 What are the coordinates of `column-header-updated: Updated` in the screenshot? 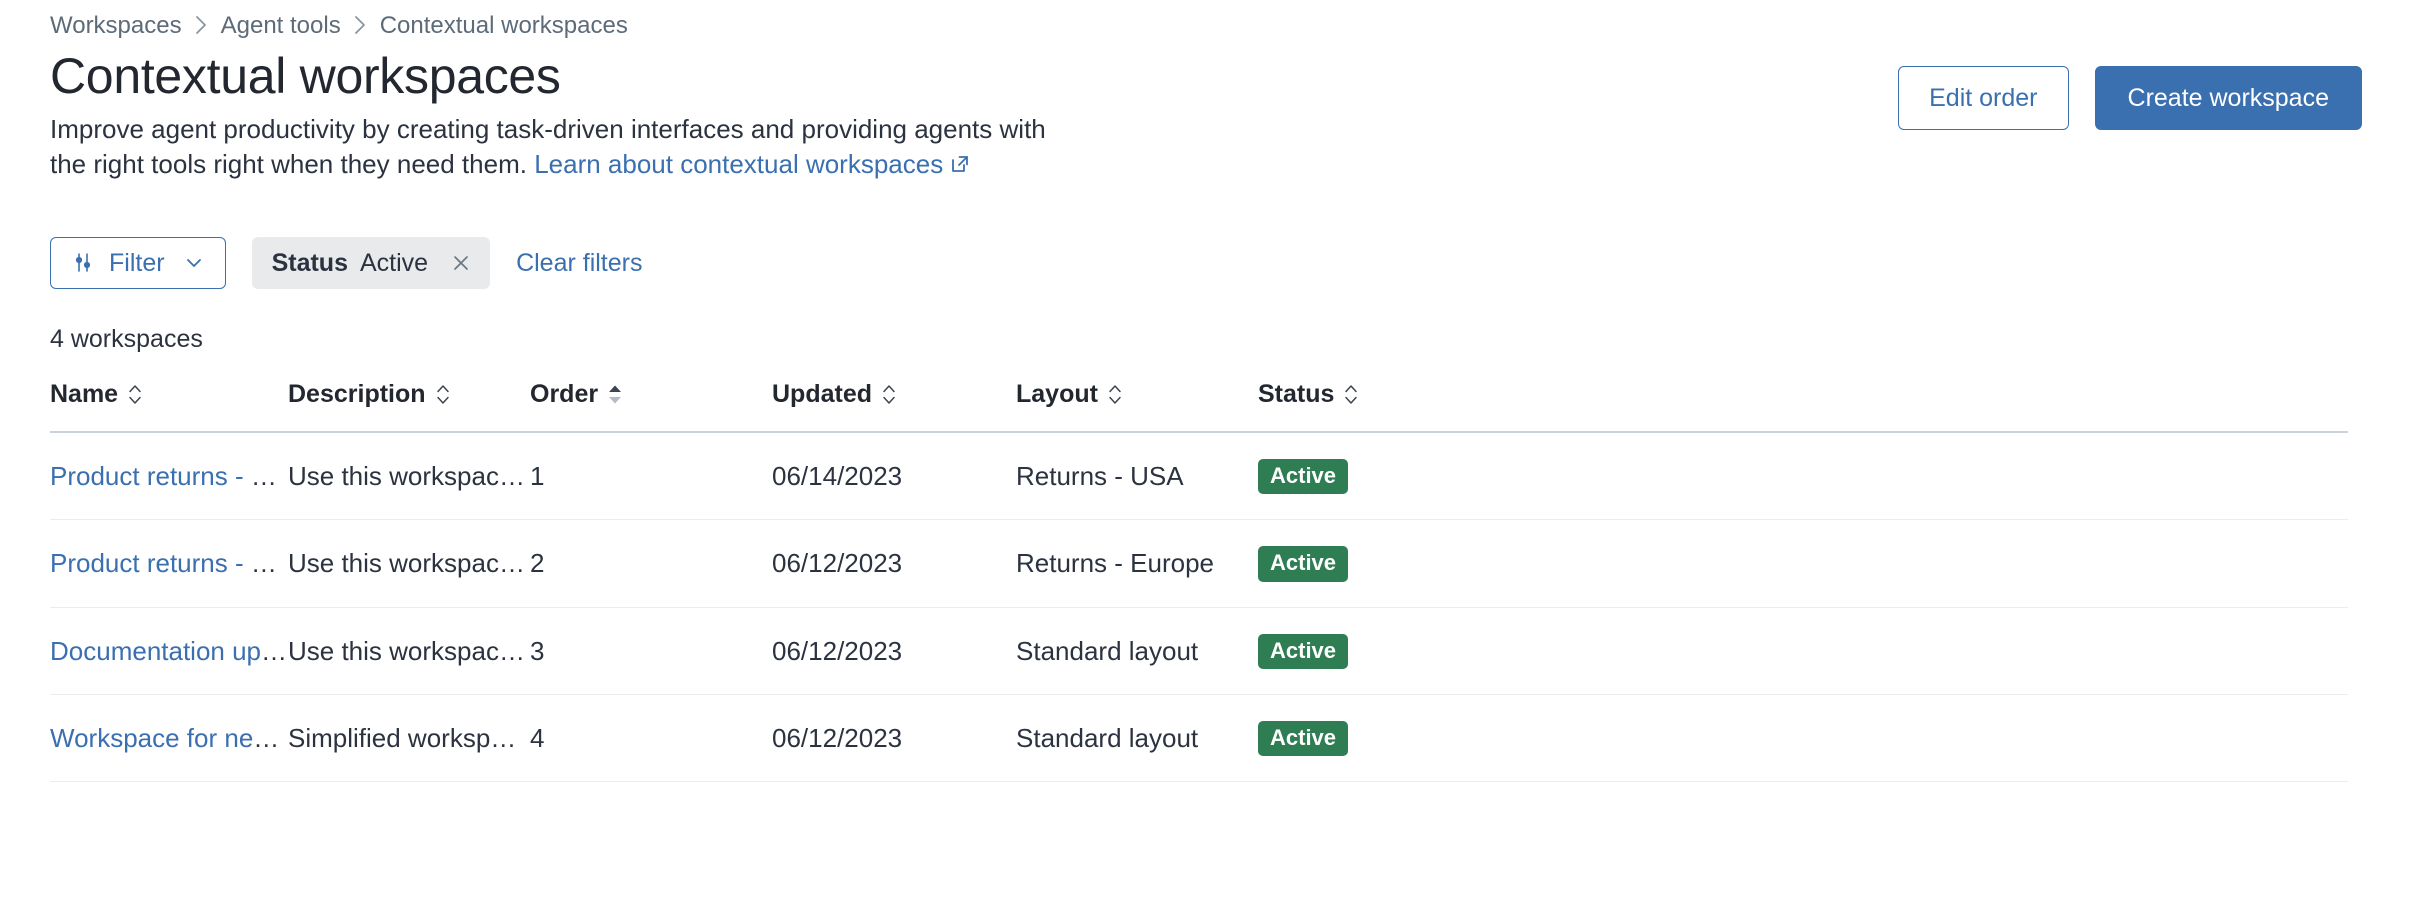 It's located at (894, 407).